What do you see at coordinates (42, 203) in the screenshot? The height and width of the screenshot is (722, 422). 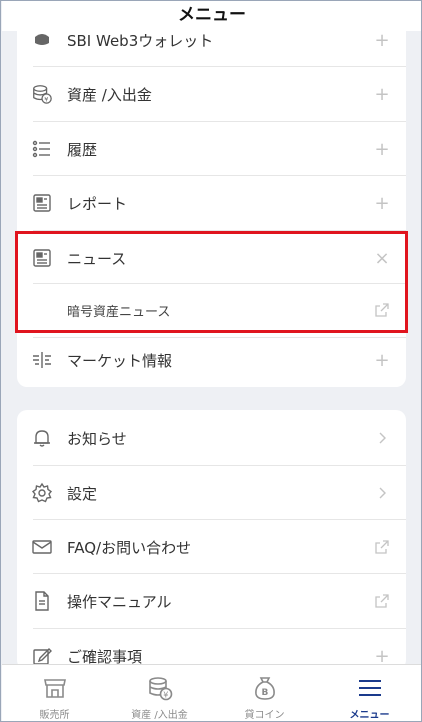 I see `report-icon` at bounding box center [42, 203].